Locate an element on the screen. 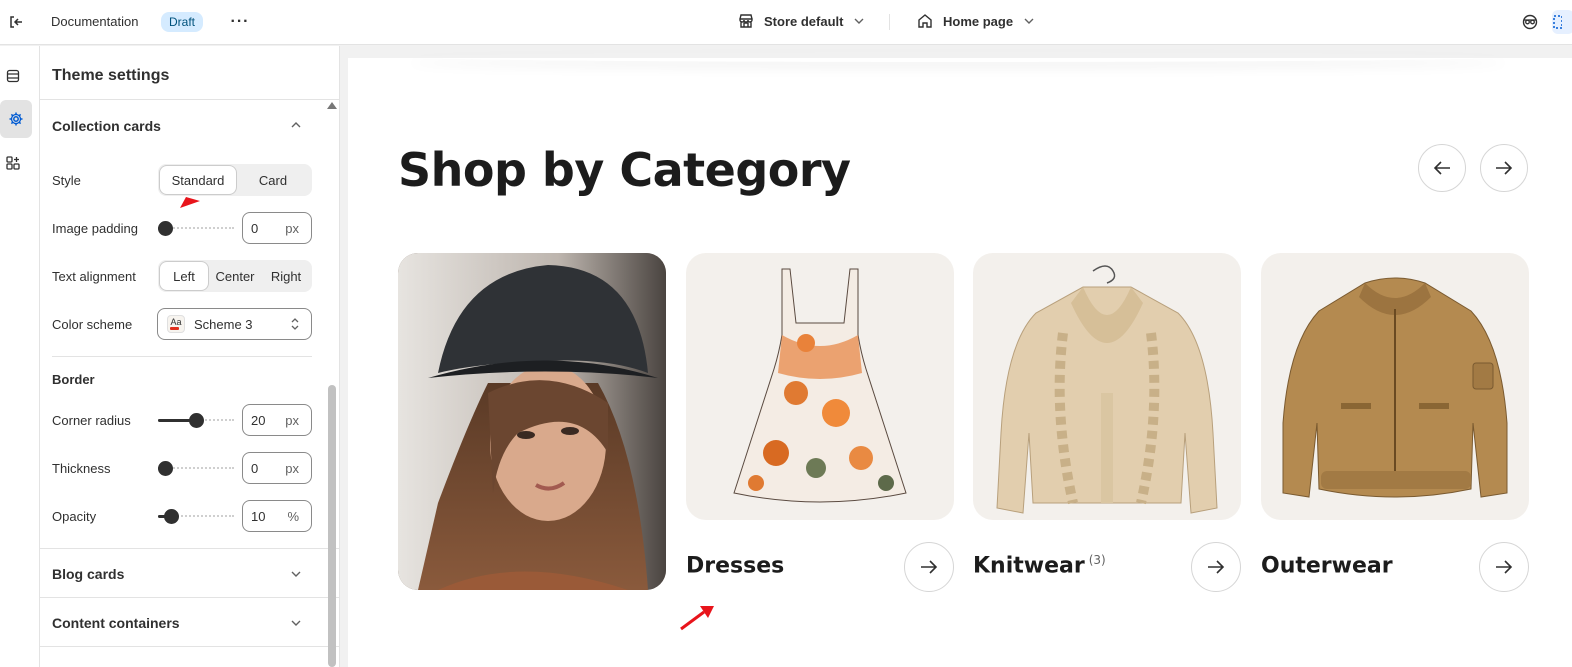 This screenshot has height=667, width=1572. product-count: (3) is located at coordinates (1097, 560).